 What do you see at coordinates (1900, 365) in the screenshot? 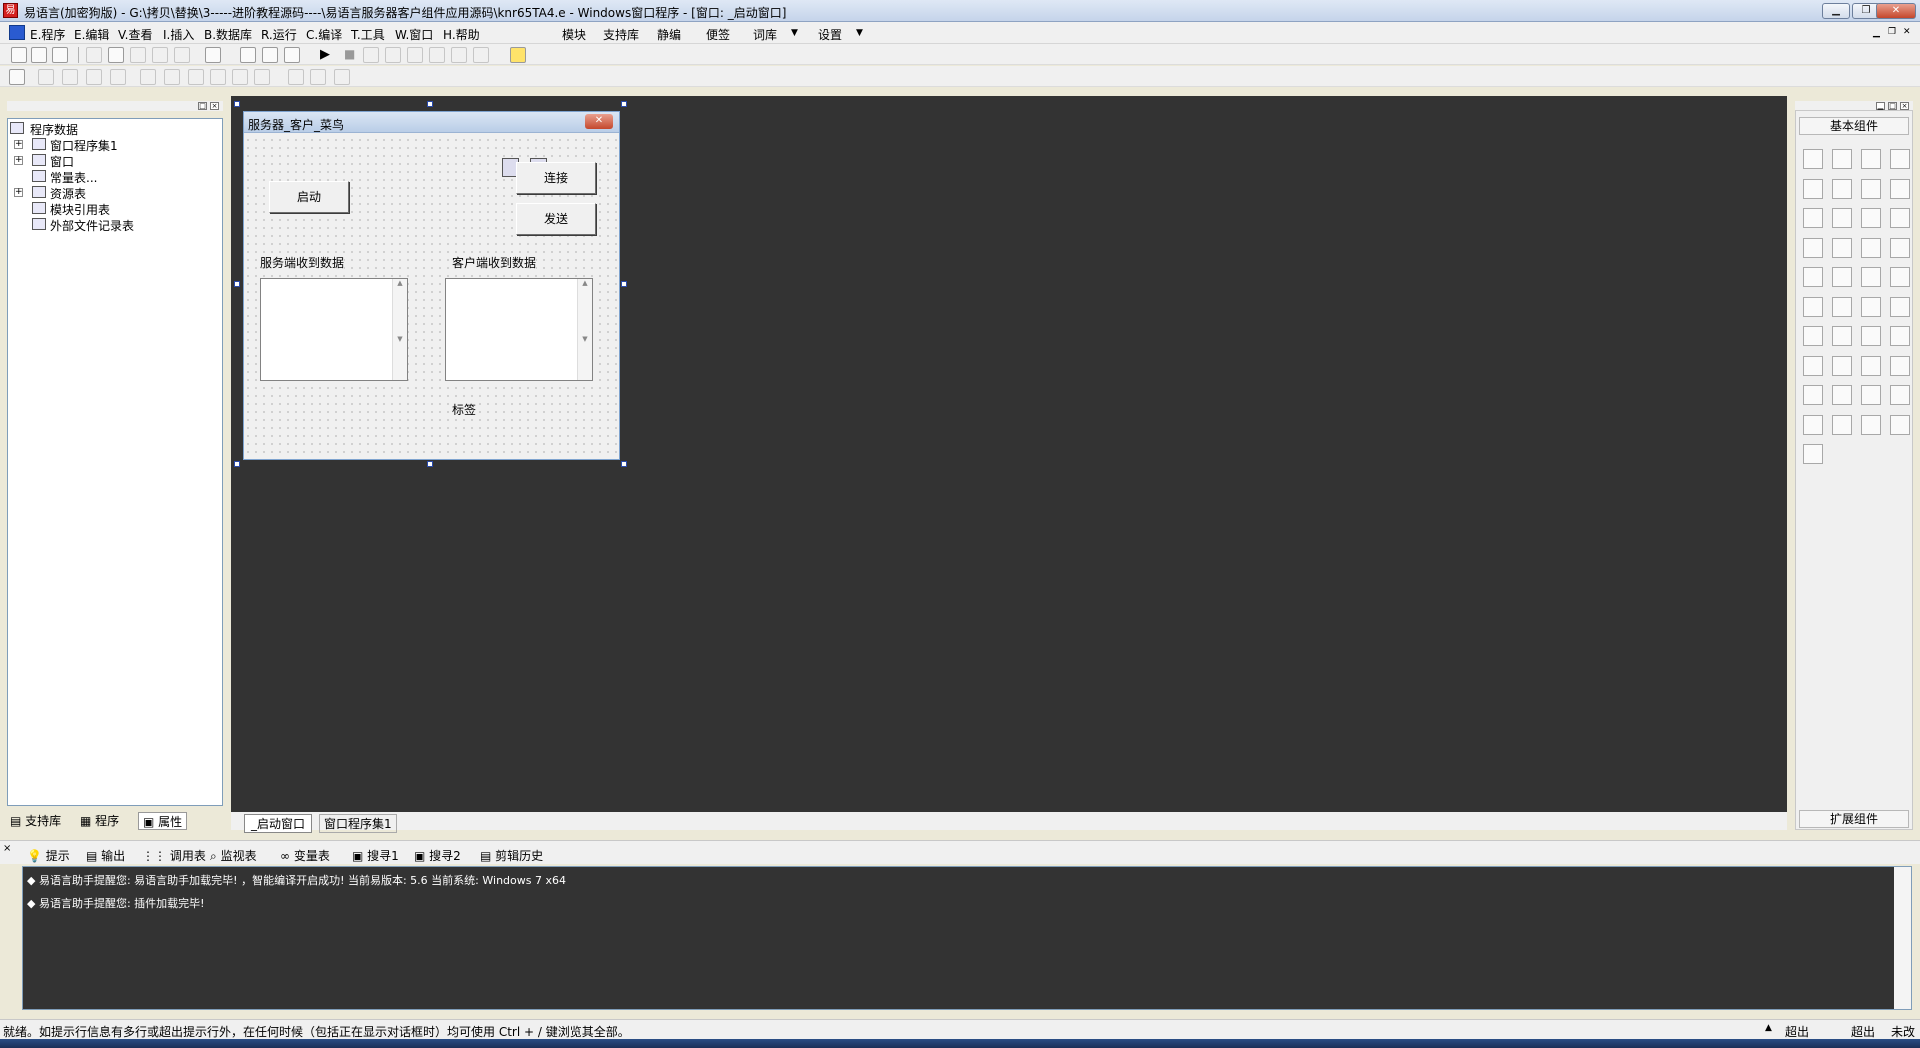
I see `palette-client-icon` at bounding box center [1900, 365].